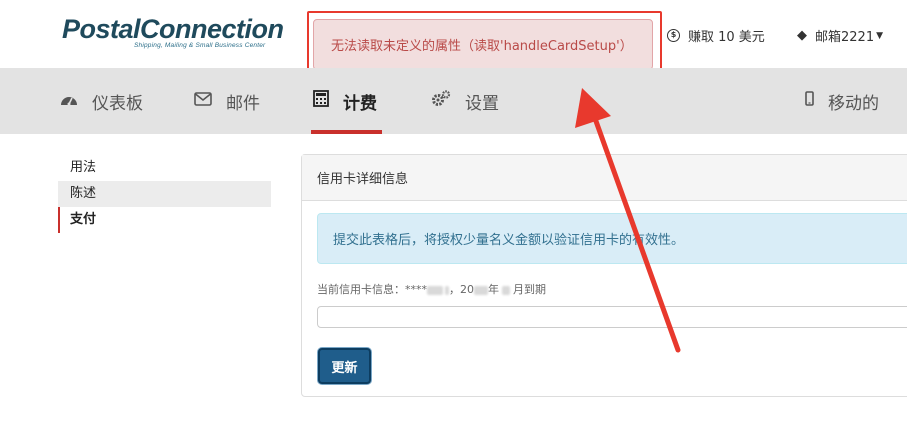 The image size is (907, 431). What do you see at coordinates (673, 35) in the screenshot?
I see `dollar-coin-icon: $` at bounding box center [673, 35].